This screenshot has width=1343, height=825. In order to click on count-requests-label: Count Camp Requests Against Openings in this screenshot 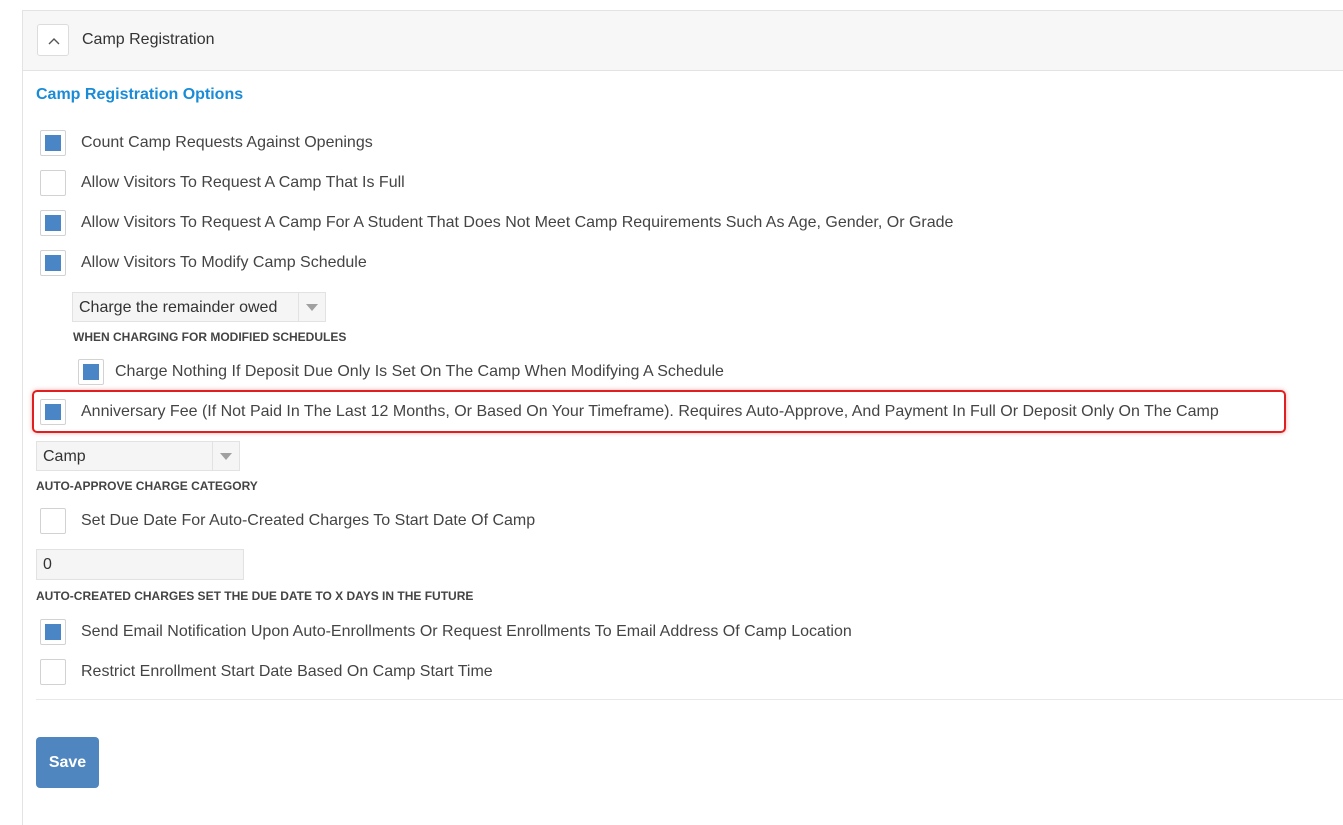, I will do `click(227, 142)`.